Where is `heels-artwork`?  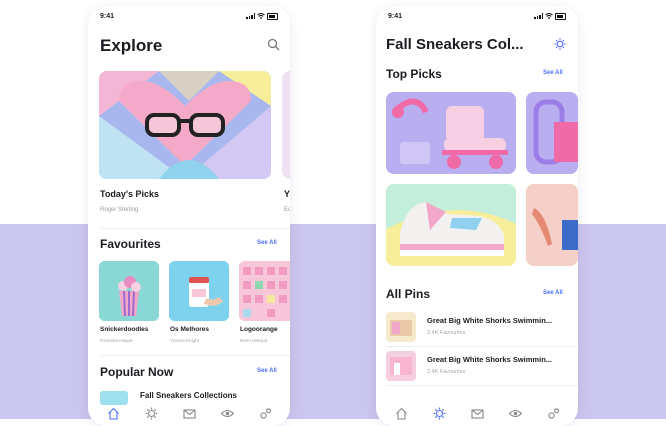
heels-artwork is located at coordinates (552, 225).